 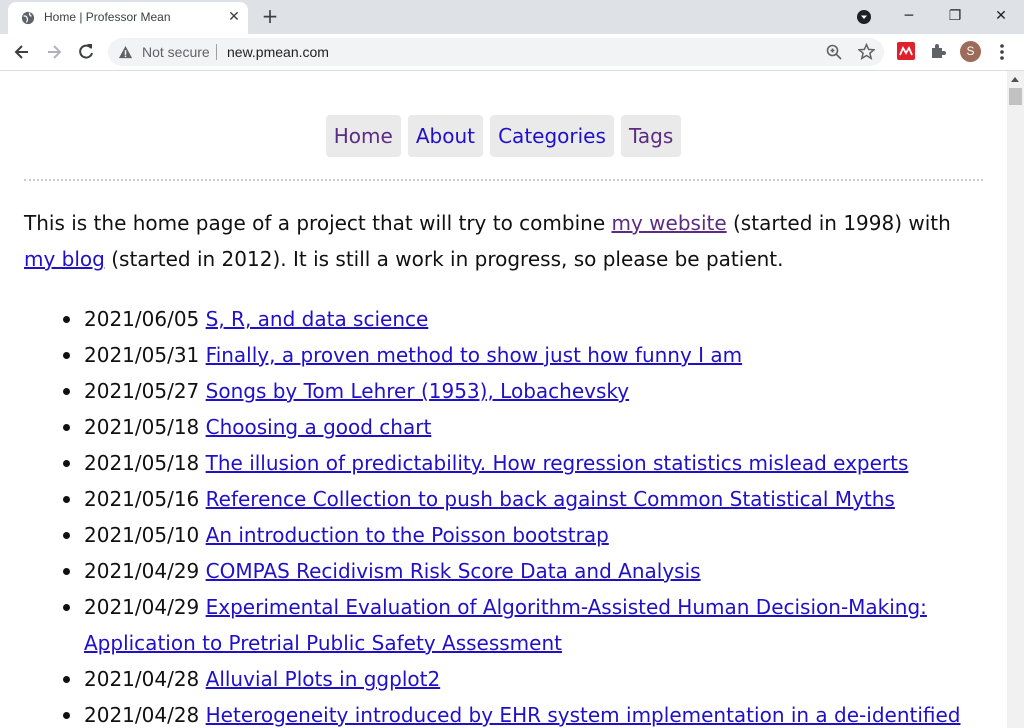 What do you see at coordinates (64, 259) in the screenshot?
I see `my-blog-link: my blog` at bounding box center [64, 259].